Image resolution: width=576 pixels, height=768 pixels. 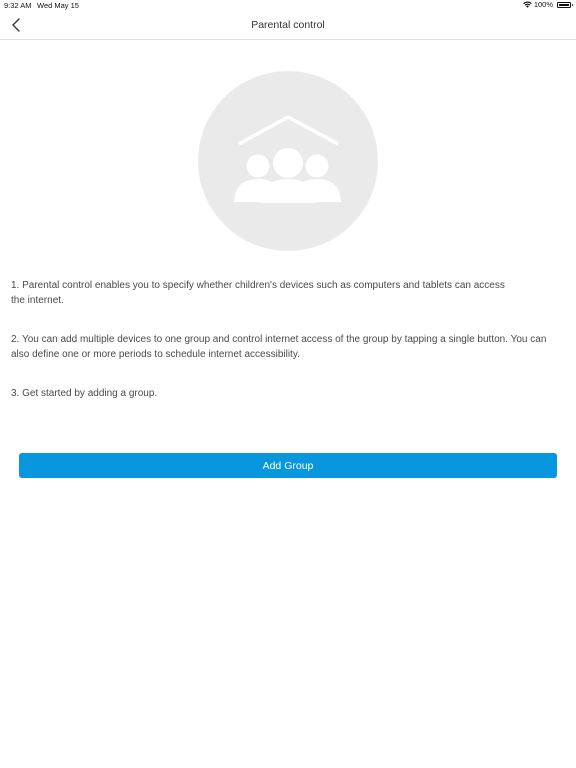 I want to click on battery-icon, so click(x=565, y=4).